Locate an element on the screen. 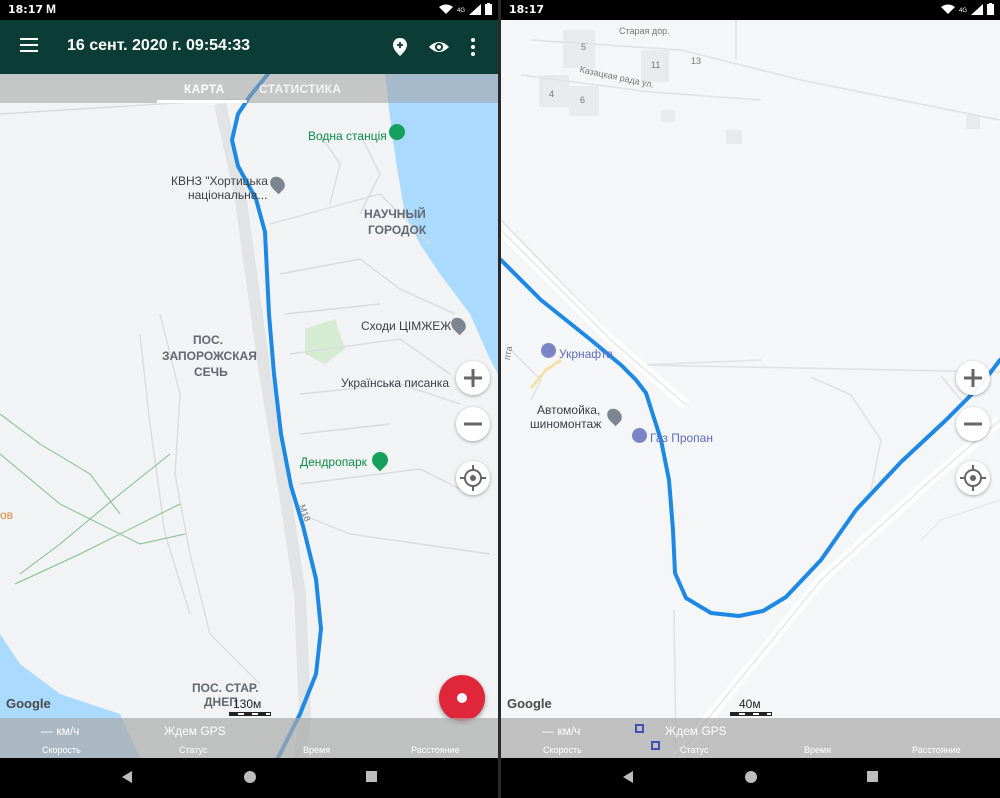 The height and width of the screenshot is (798, 1000). record-icon is located at coordinates (462, 698).